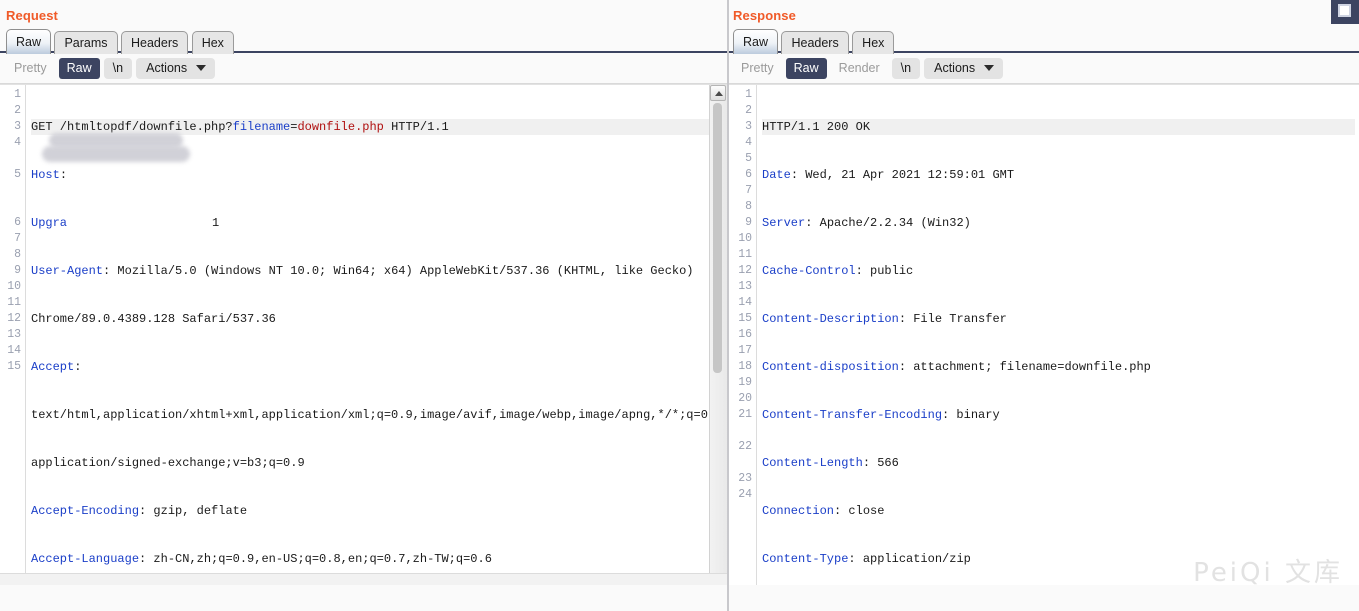 This screenshot has width=1359, height=611. What do you see at coordinates (377, 223) in the screenshot?
I see `request-line-3: Upgra 1` at bounding box center [377, 223].